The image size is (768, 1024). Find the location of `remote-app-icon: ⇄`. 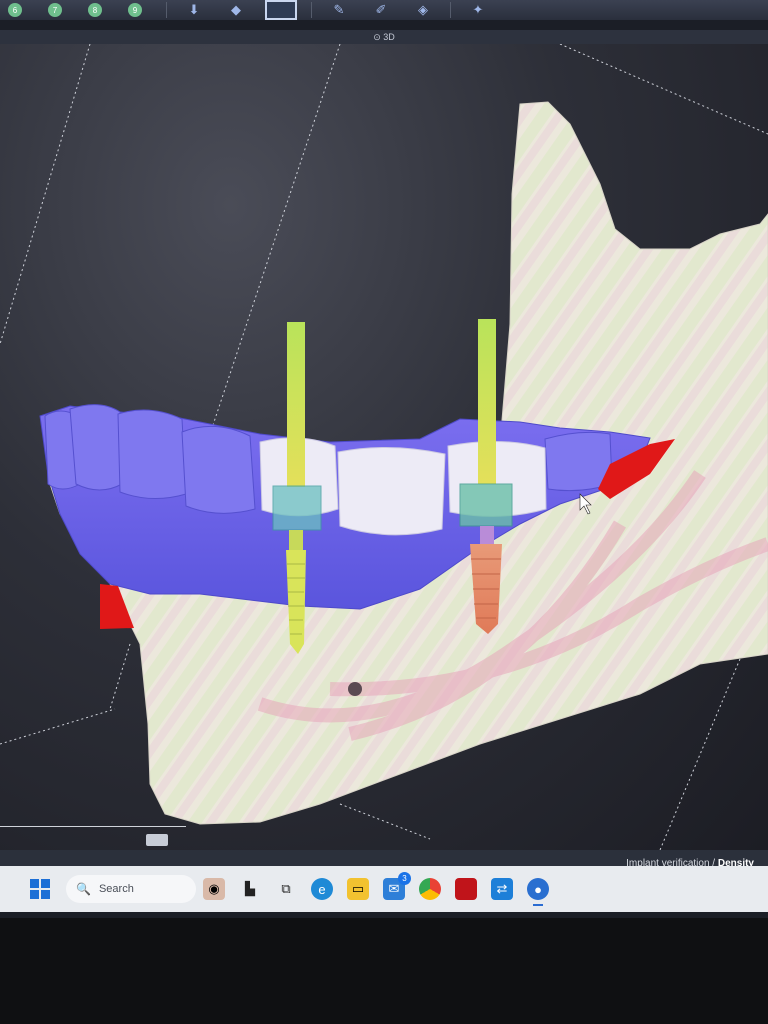

remote-app-icon: ⇄ is located at coordinates (502, 889).